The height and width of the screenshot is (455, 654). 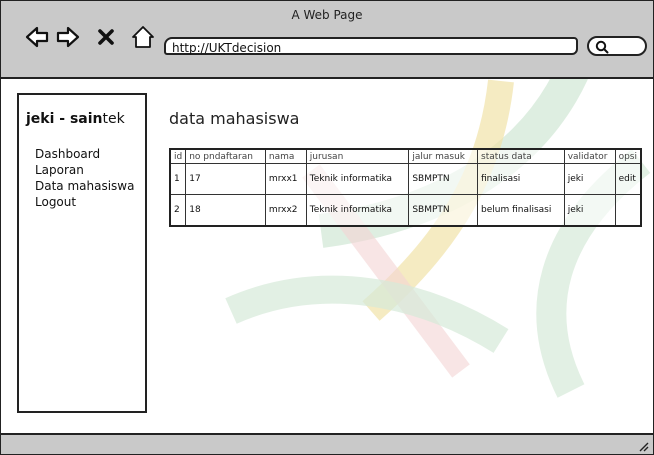 I want to click on sidebar-menu: Dashboard Laporan Data mahasiswa Logout, so click(x=84, y=178).